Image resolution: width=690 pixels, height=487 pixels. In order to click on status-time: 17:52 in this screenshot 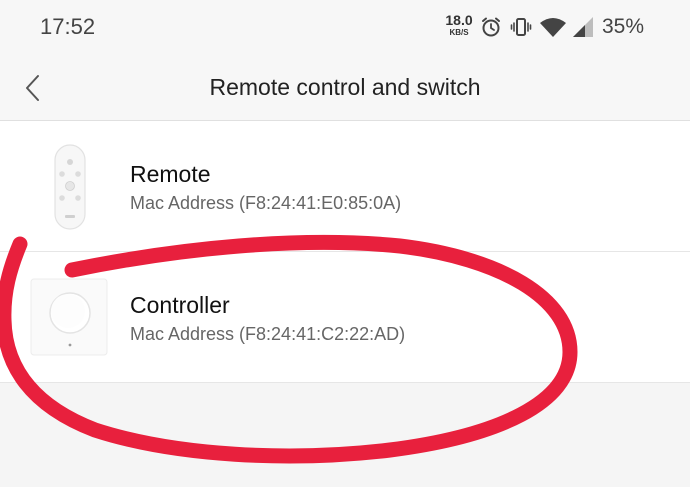, I will do `click(68, 26)`.